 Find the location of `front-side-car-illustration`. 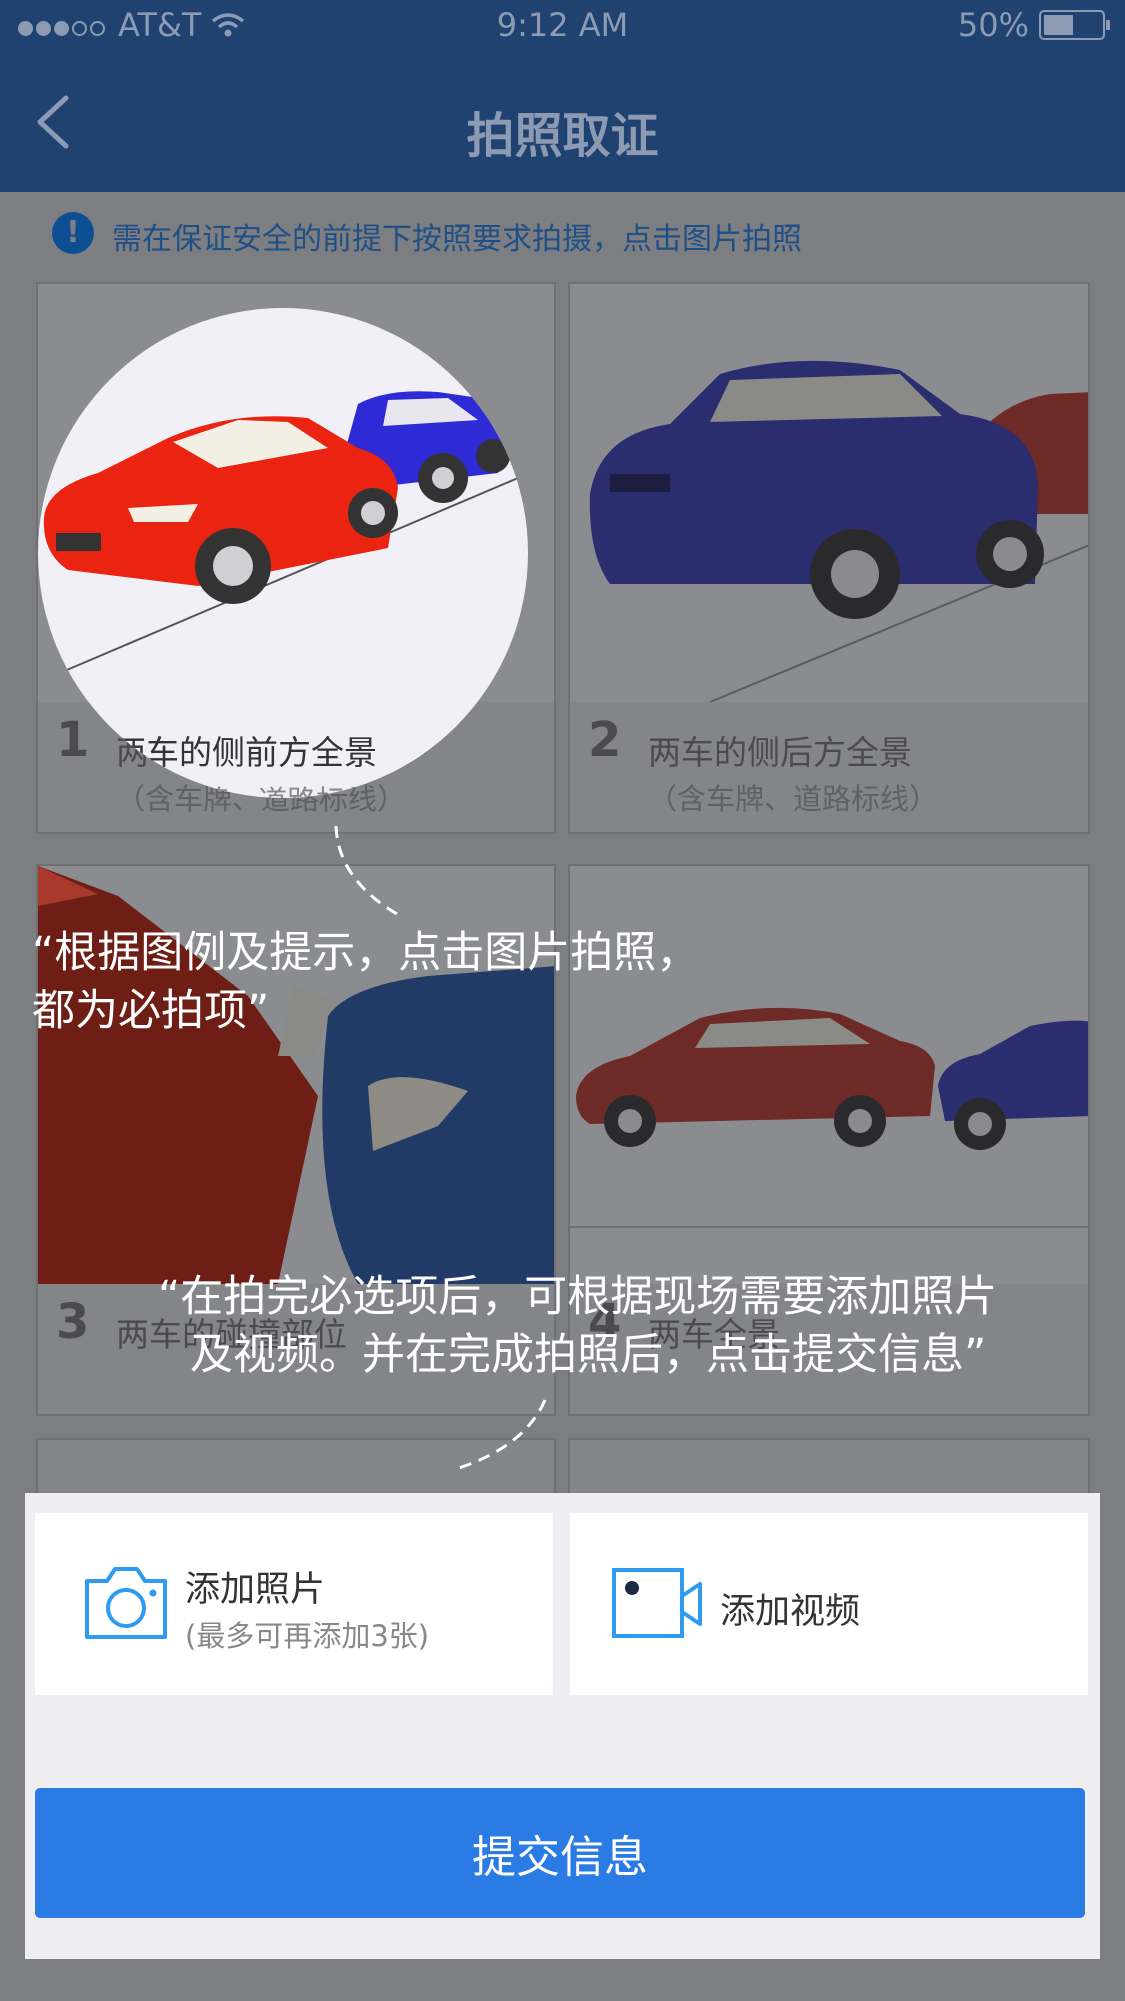

front-side-car-illustration is located at coordinates (281, 535).